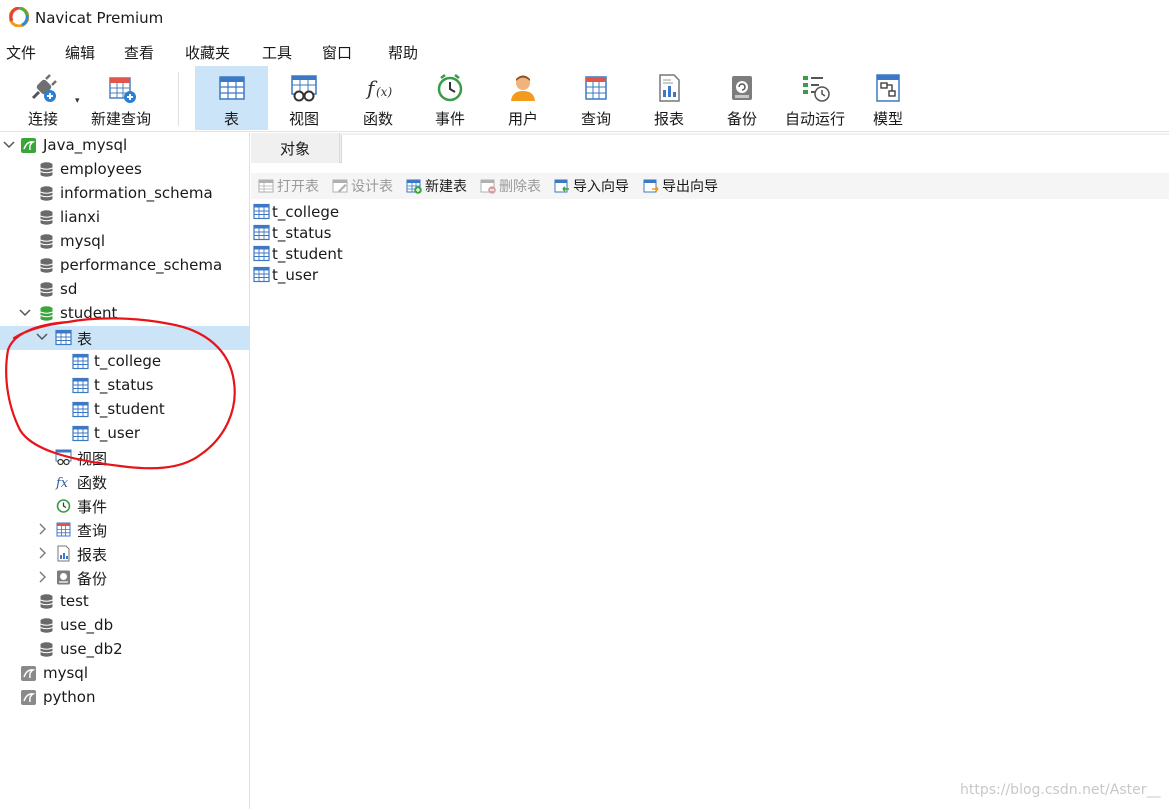  I want to click on delete-table-button: 删除表, so click(510, 186).